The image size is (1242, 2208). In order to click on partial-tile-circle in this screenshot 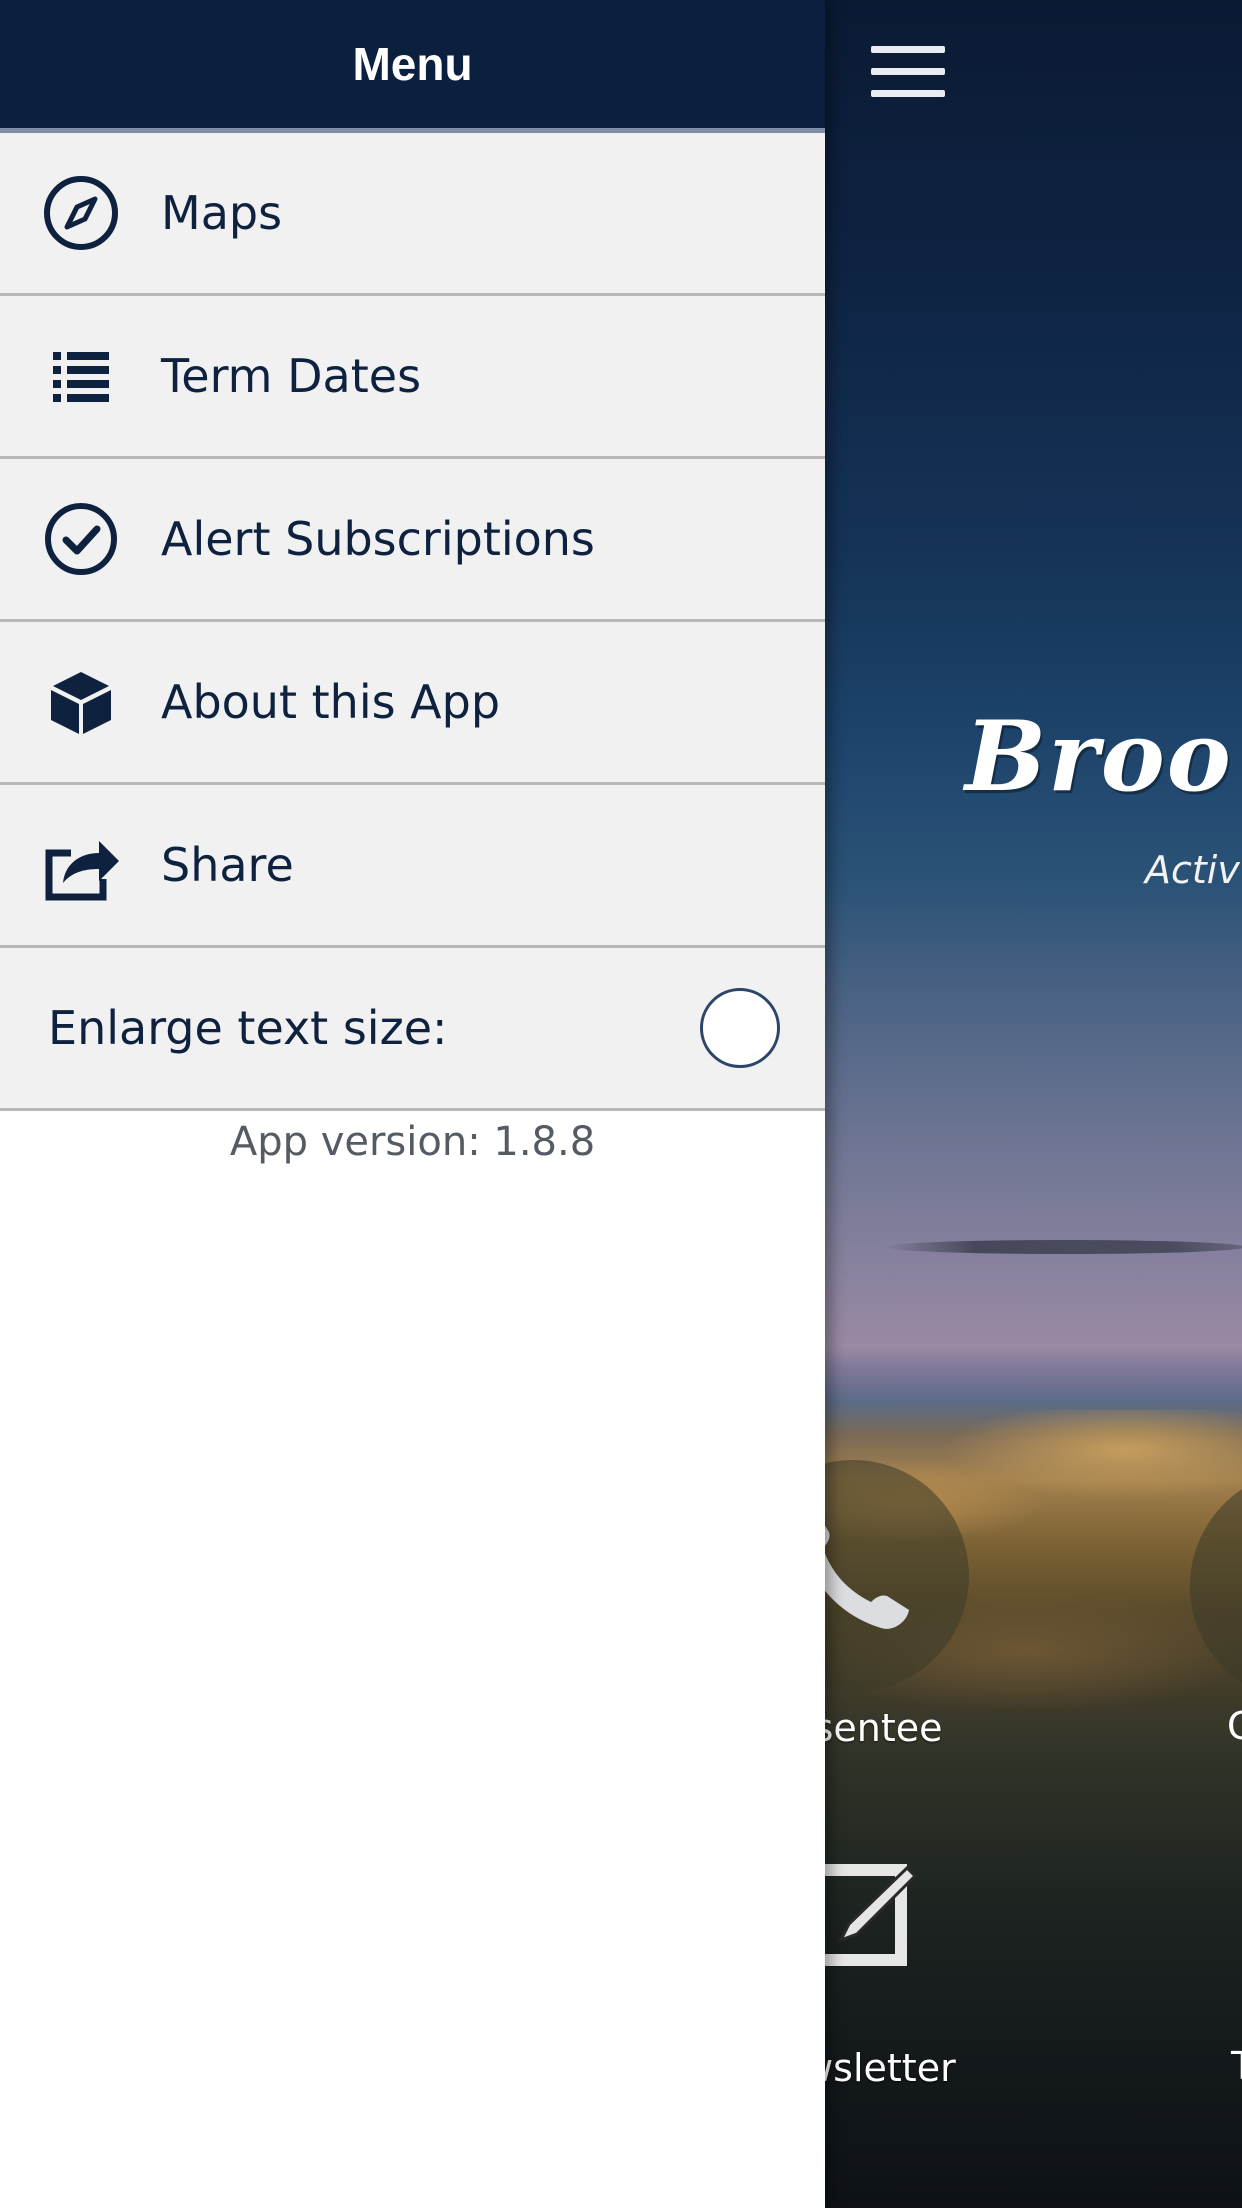, I will do `click(1216, 1586)`.